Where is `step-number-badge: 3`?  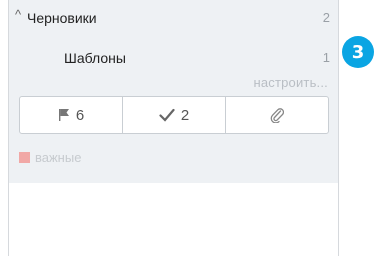 step-number-badge: 3 is located at coordinates (358, 52).